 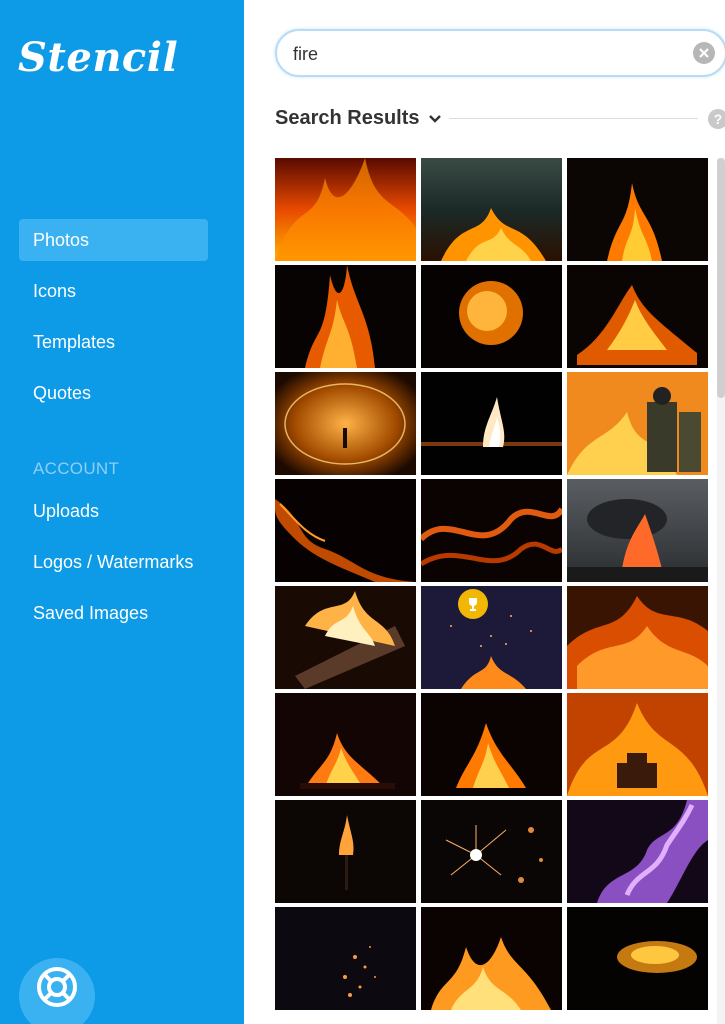 I want to click on search-input, so click(x=483, y=54).